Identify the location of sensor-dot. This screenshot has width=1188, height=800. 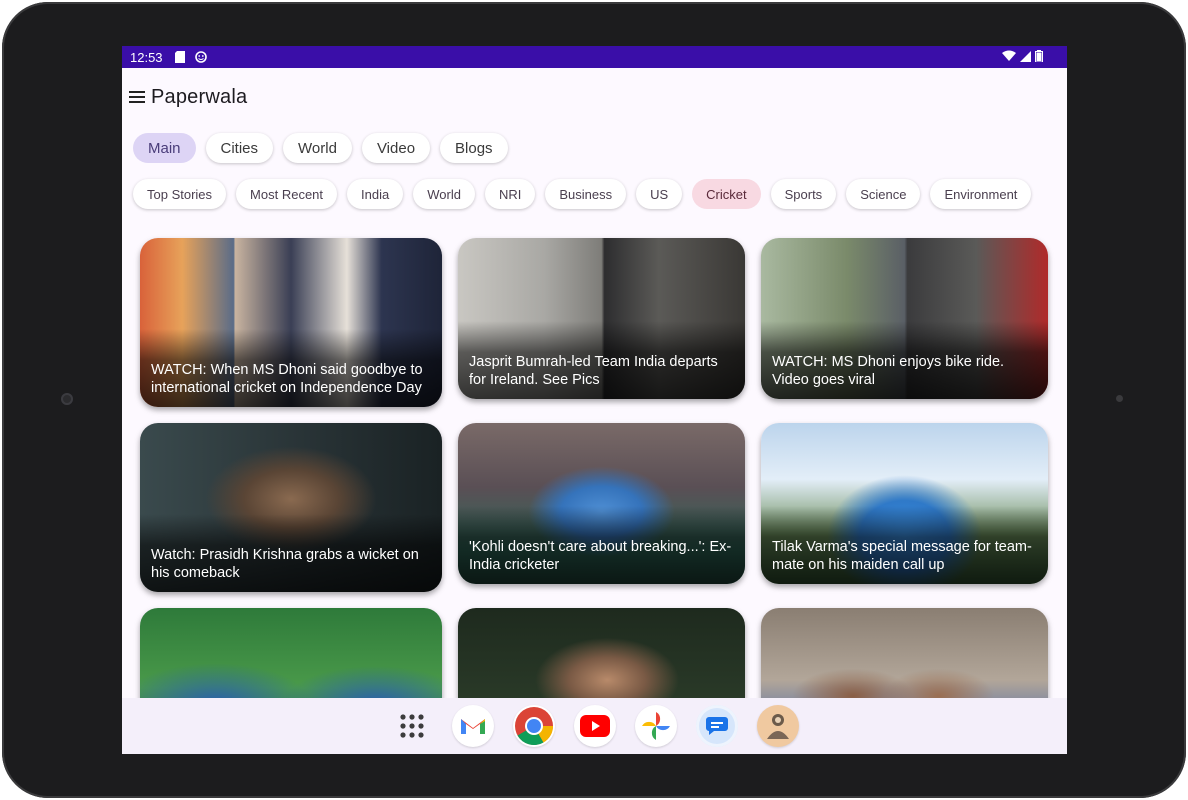
(1119, 398).